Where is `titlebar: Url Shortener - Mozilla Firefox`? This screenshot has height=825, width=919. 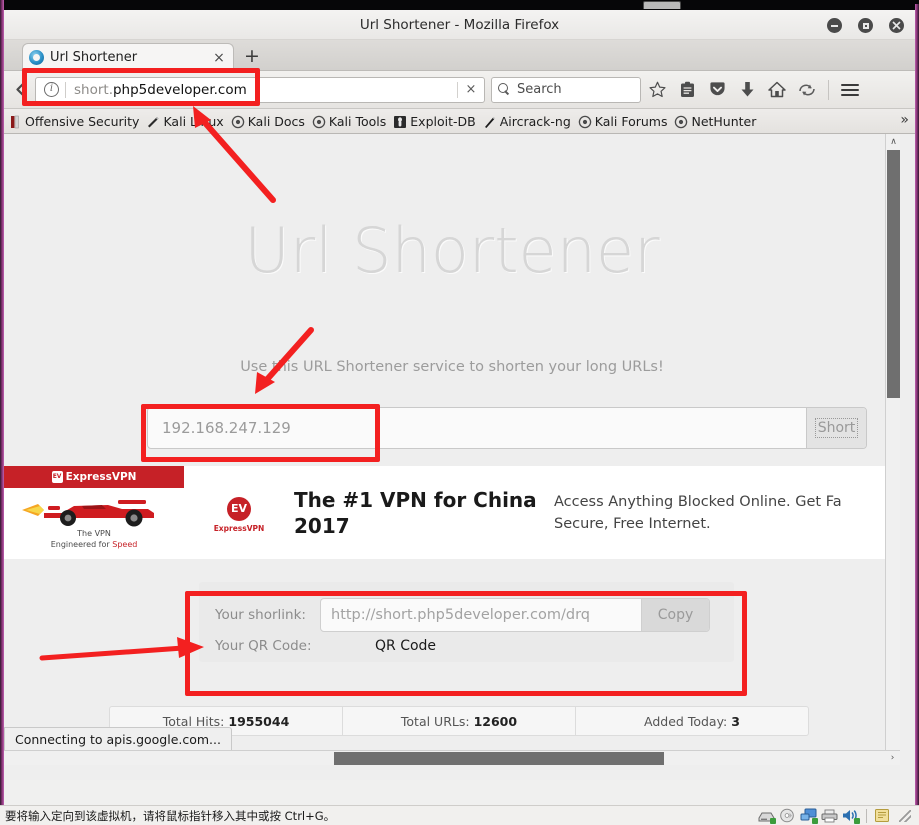
titlebar: Url Shortener - Mozilla Firefox is located at coordinates (459, 25).